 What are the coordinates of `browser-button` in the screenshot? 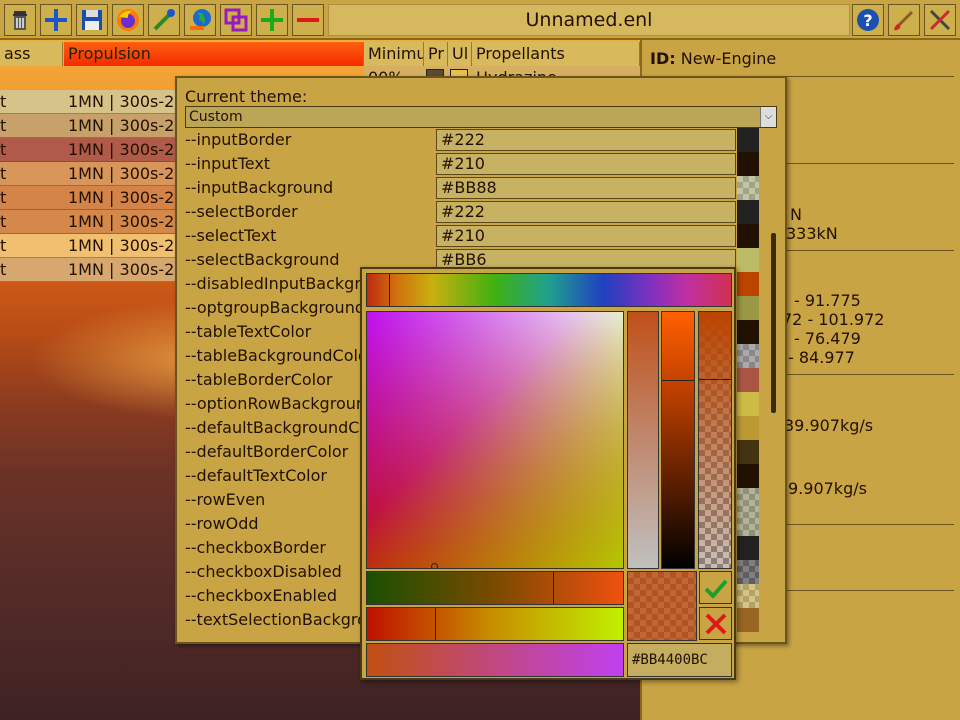 It's located at (128, 20).